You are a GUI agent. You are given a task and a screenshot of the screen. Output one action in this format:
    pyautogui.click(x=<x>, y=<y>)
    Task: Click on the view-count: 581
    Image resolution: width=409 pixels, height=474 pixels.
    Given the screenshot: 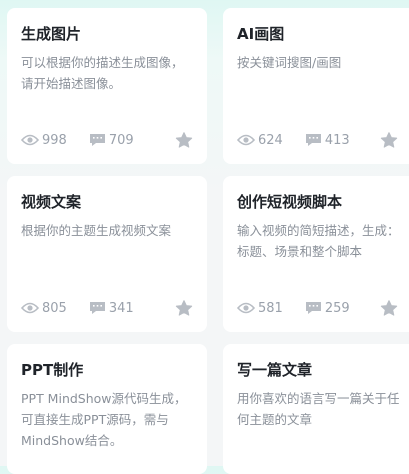 What is the action you would take?
    pyautogui.click(x=260, y=308)
    